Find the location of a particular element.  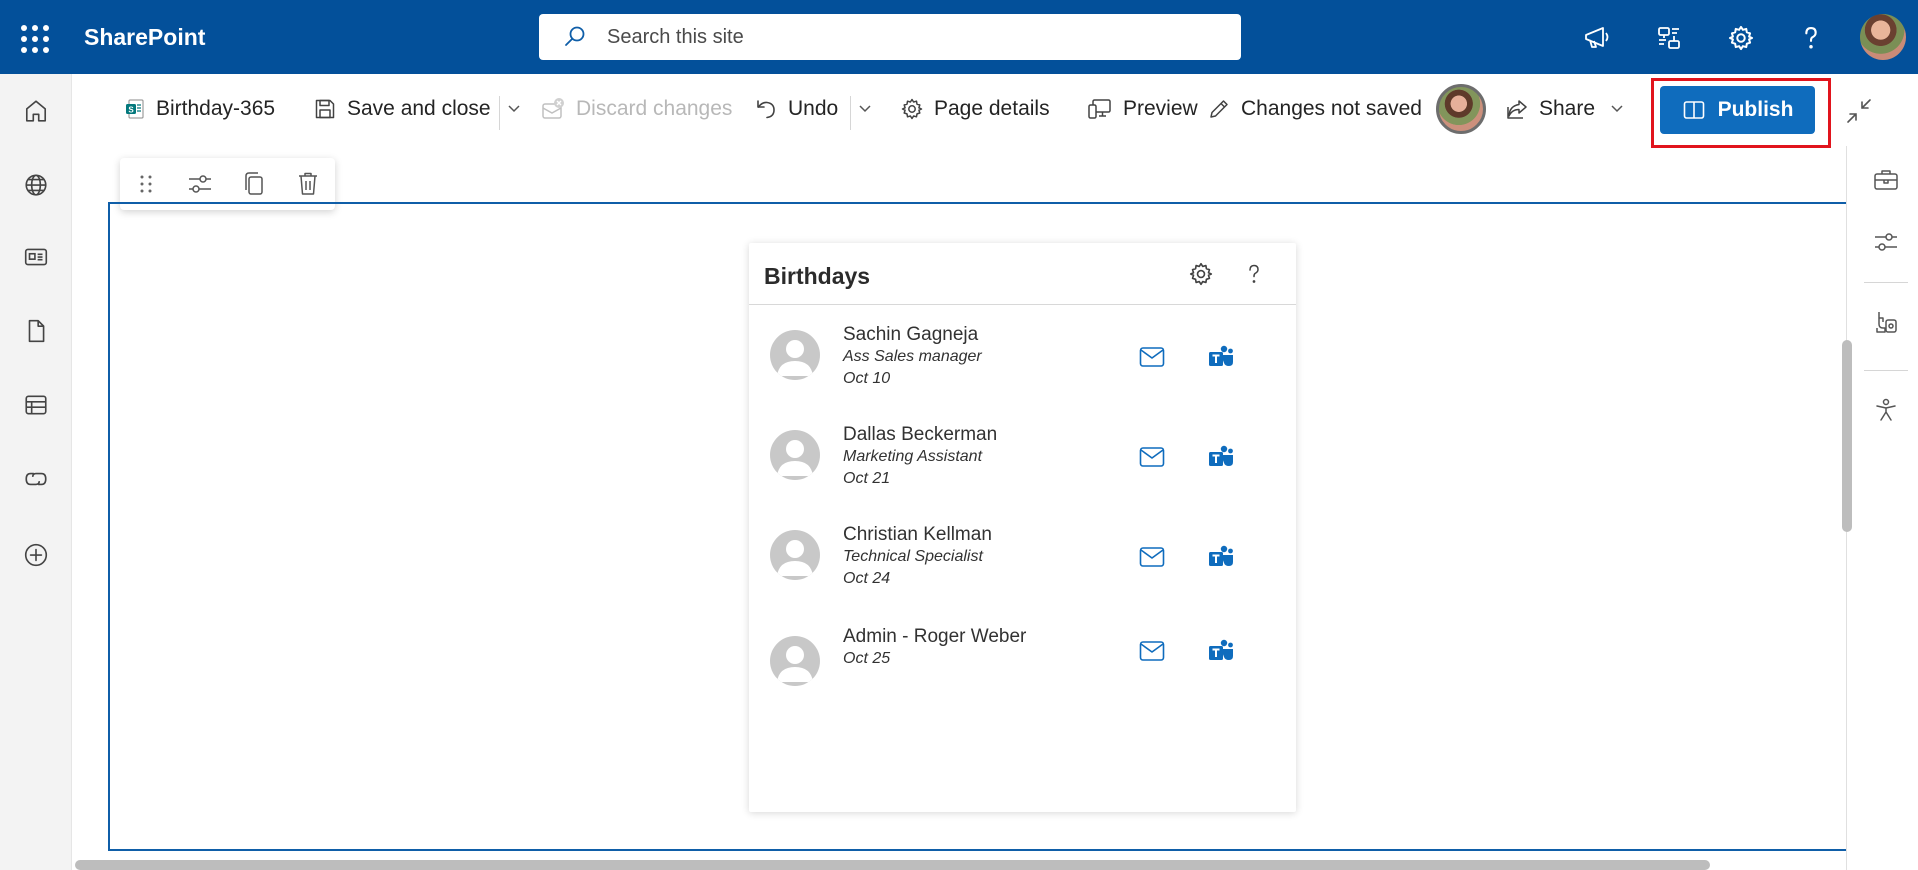

person-birthday: Oct 10 is located at coordinates (867, 378).